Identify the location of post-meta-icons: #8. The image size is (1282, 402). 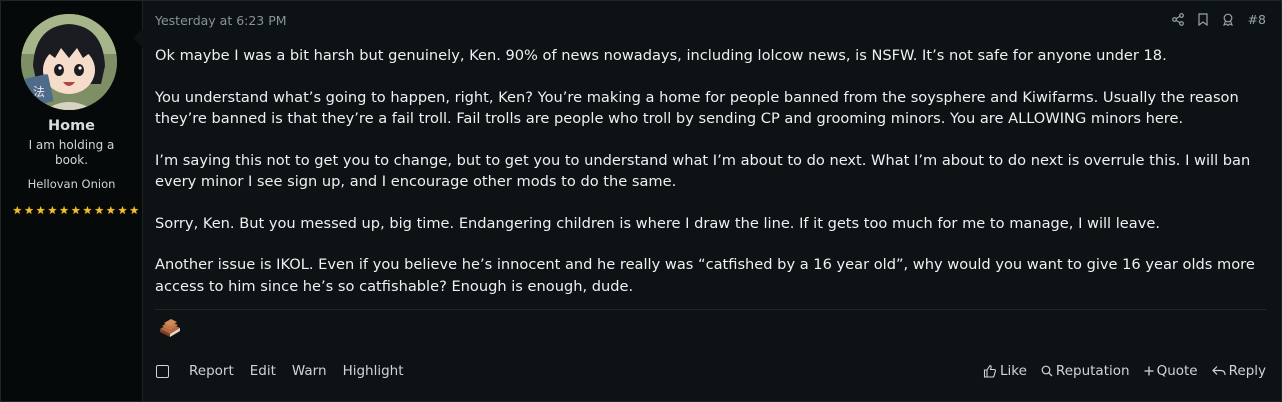
(1218, 19).